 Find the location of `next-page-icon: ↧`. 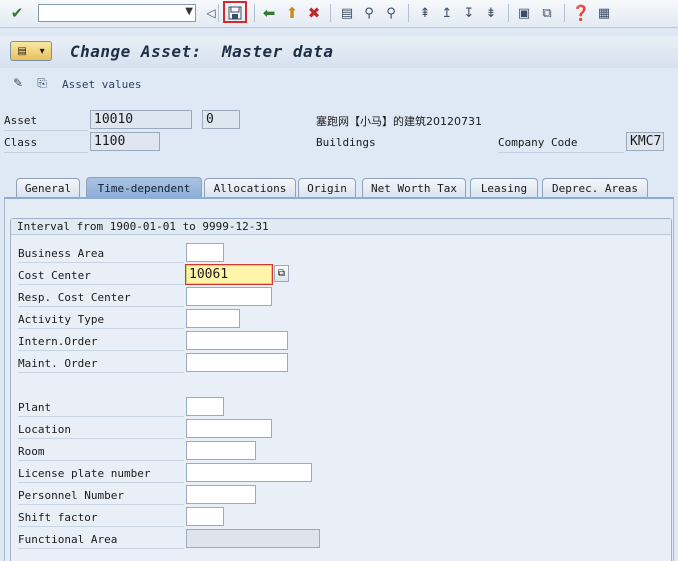

next-page-icon: ↧ is located at coordinates (469, 13).